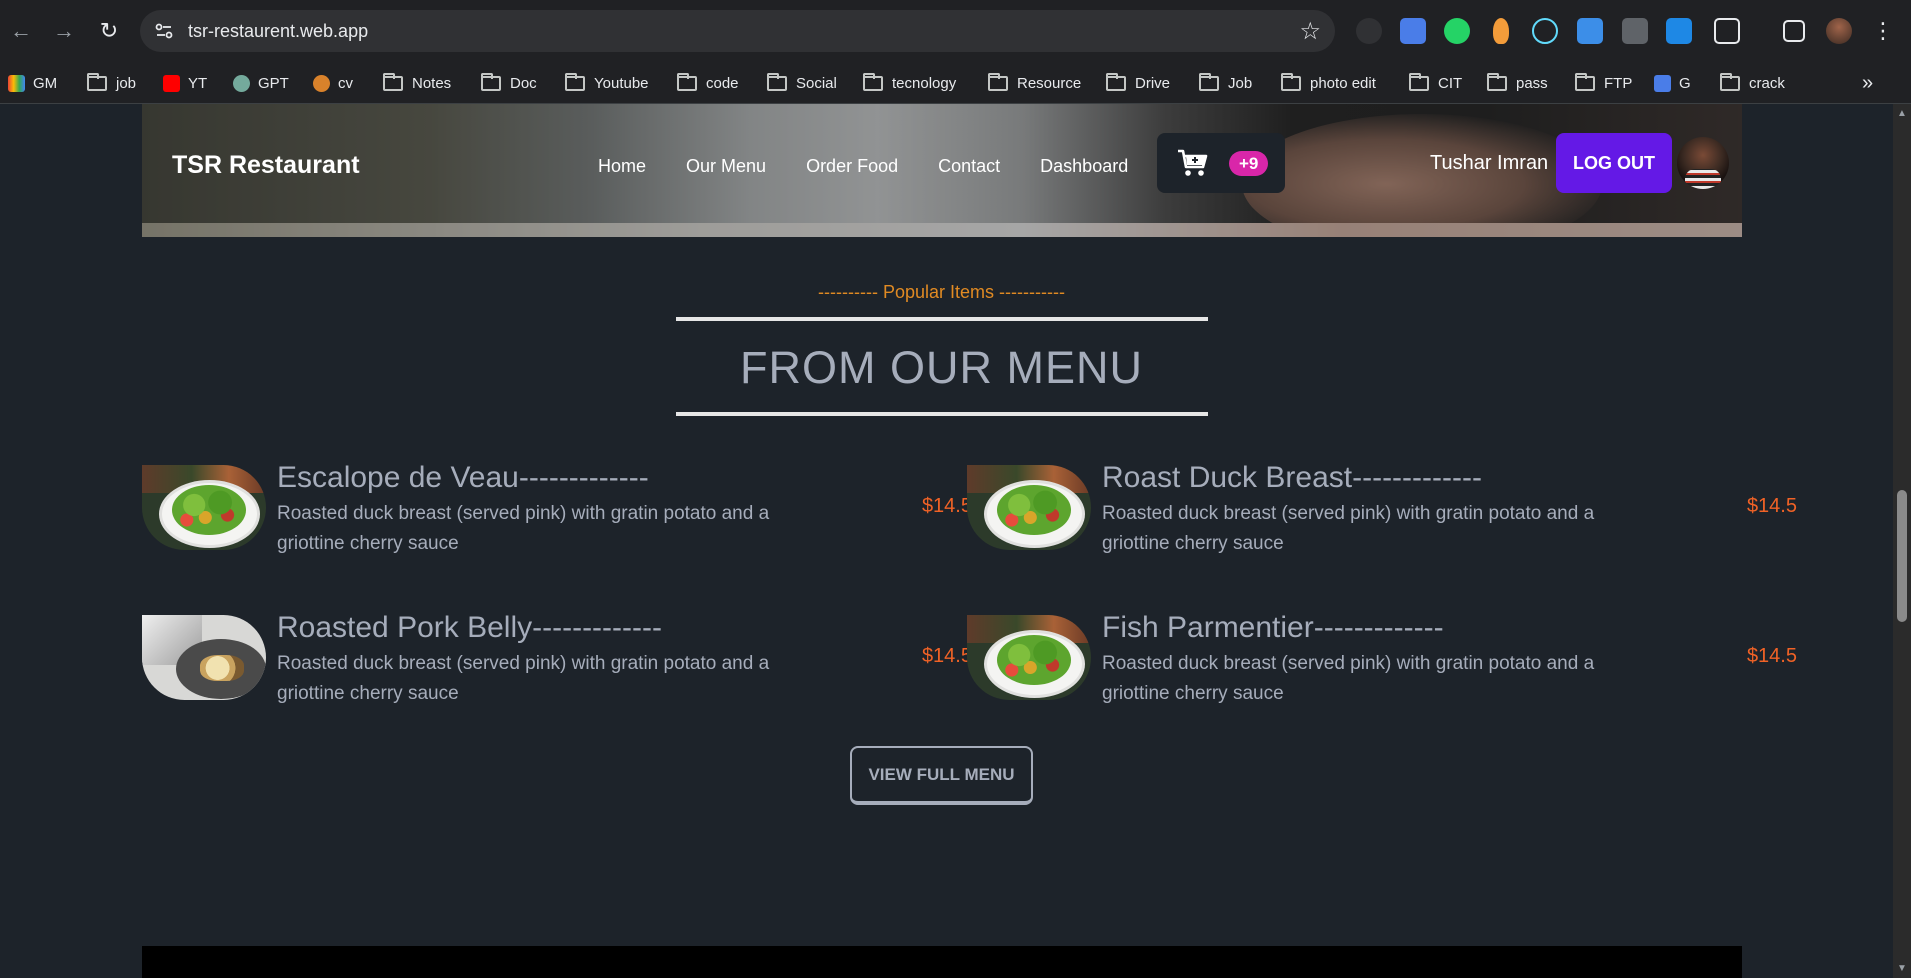 Image resolution: width=1911 pixels, height=978 pixels. What do you see at coordinates (969, 166) in the screenshot?
I see `nav-contact: Contact` at bounding box center [969, 166].